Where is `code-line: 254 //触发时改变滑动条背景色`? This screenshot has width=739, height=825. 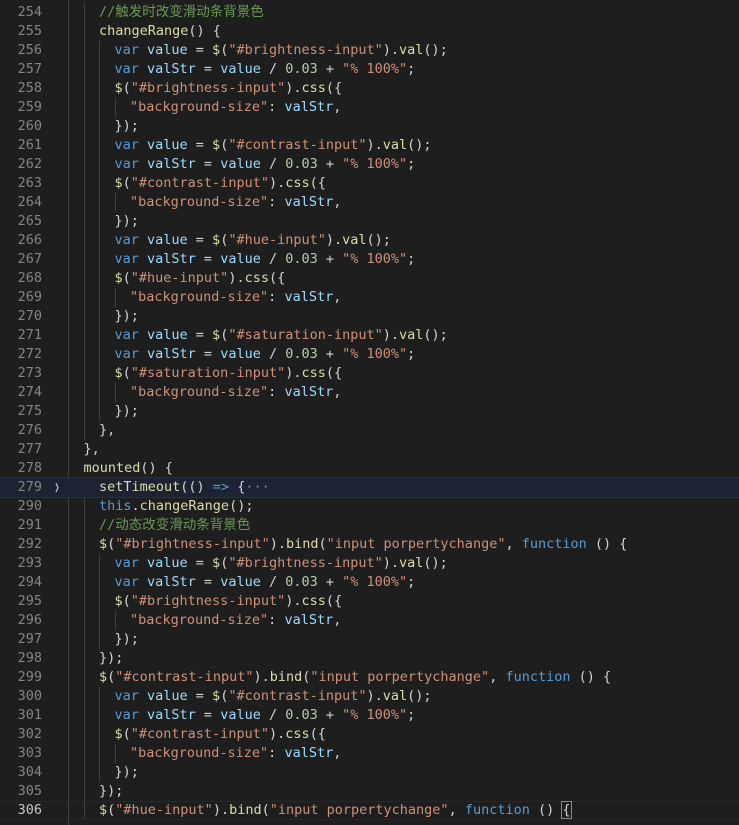 code-line: 254 //触发时改变滑动条背景色 is located at coordinates (369, 12).